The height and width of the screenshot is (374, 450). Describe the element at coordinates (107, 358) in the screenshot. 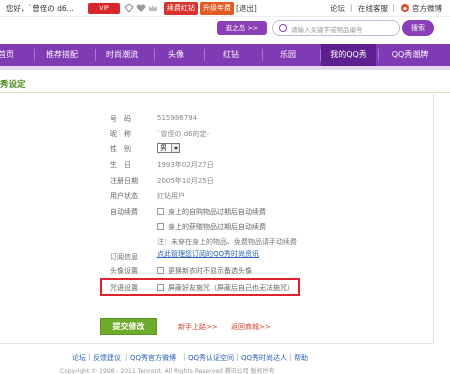

I see `footer-link-feedback: 反馈建议` at that location.